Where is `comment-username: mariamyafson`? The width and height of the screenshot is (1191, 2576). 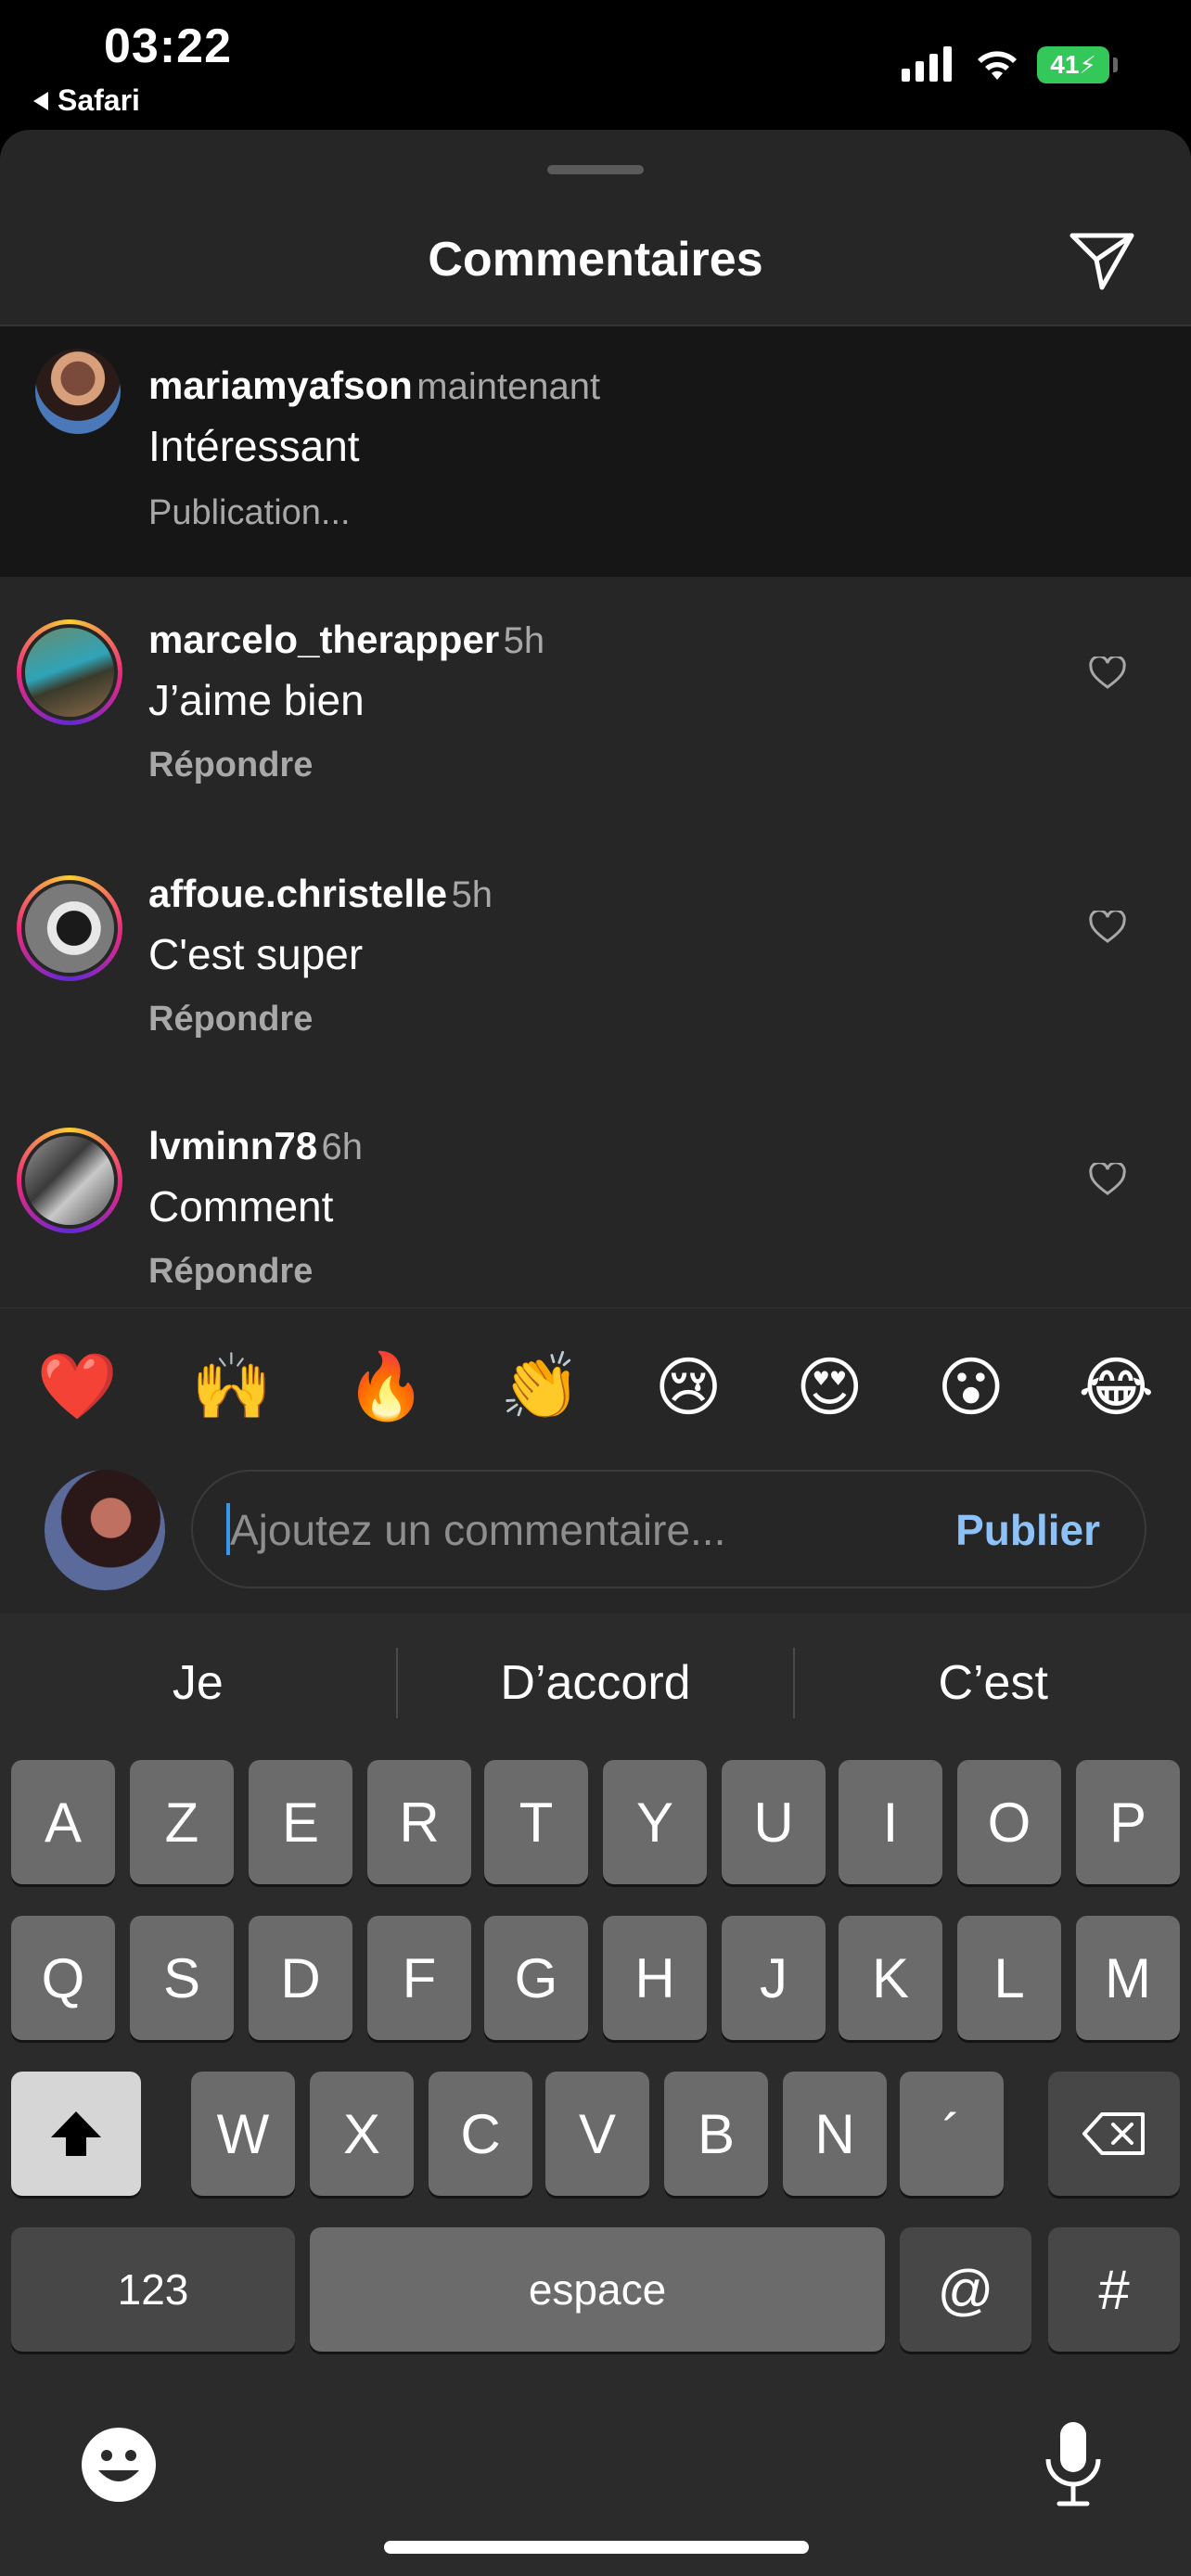 comment-username: mariamyafson is located at coordinates (280, 385).